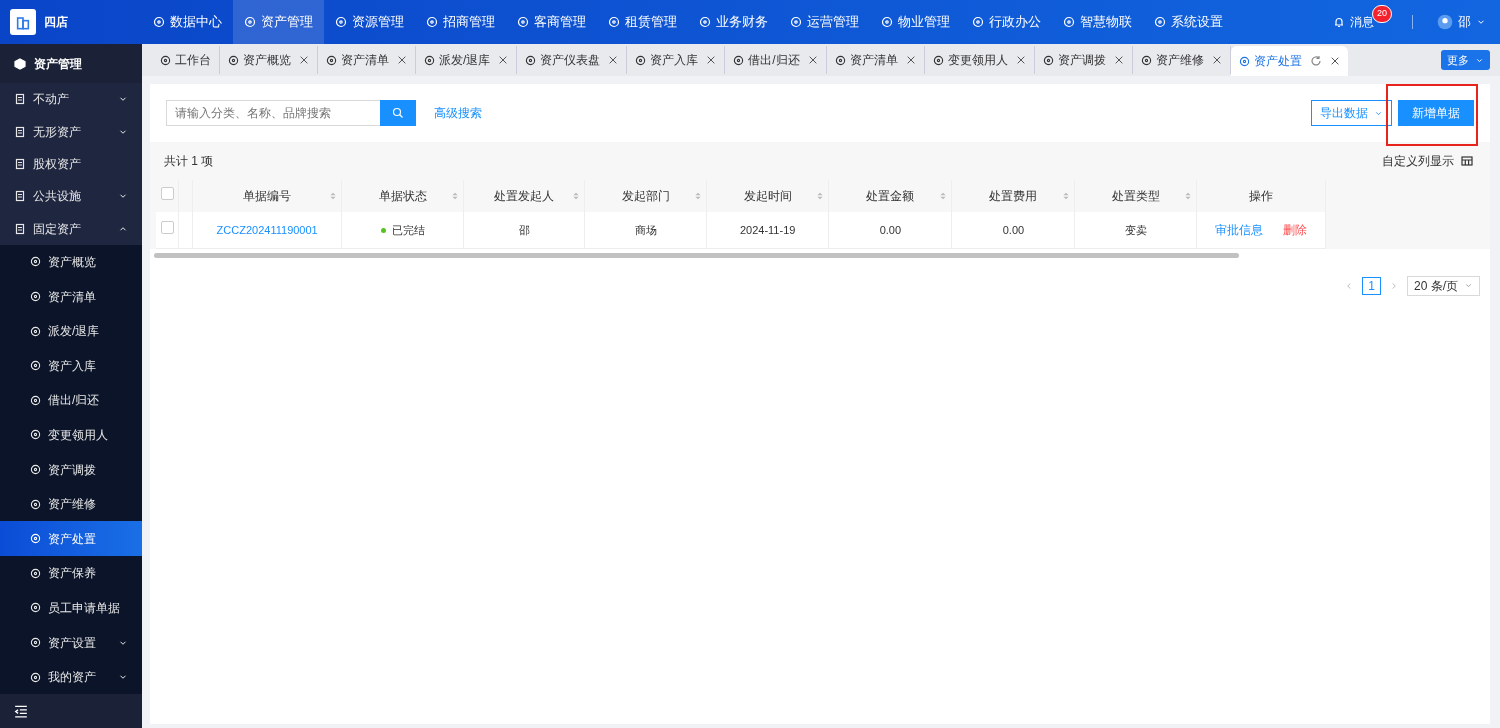 The height and width of the screenshot is (728, 1500). What do you see at coordinates (1468, 285) in the screenshot?
I see `chevron-down-icon` at bounding box center [1468, 285].